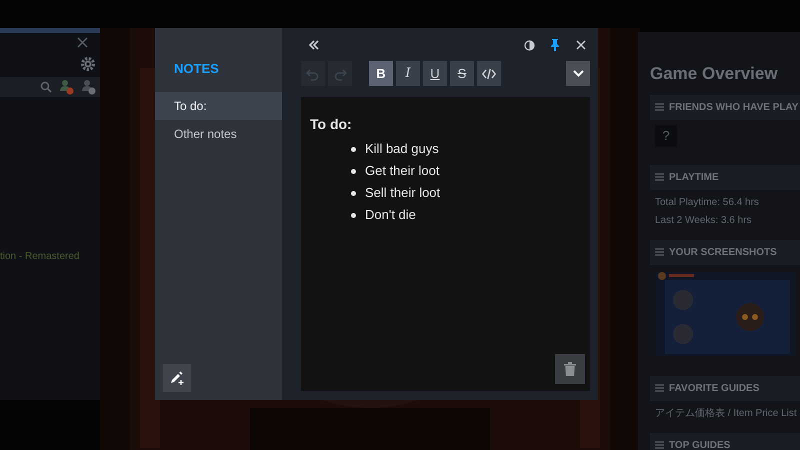  I want to click on redo-icon, so click(340, 73).